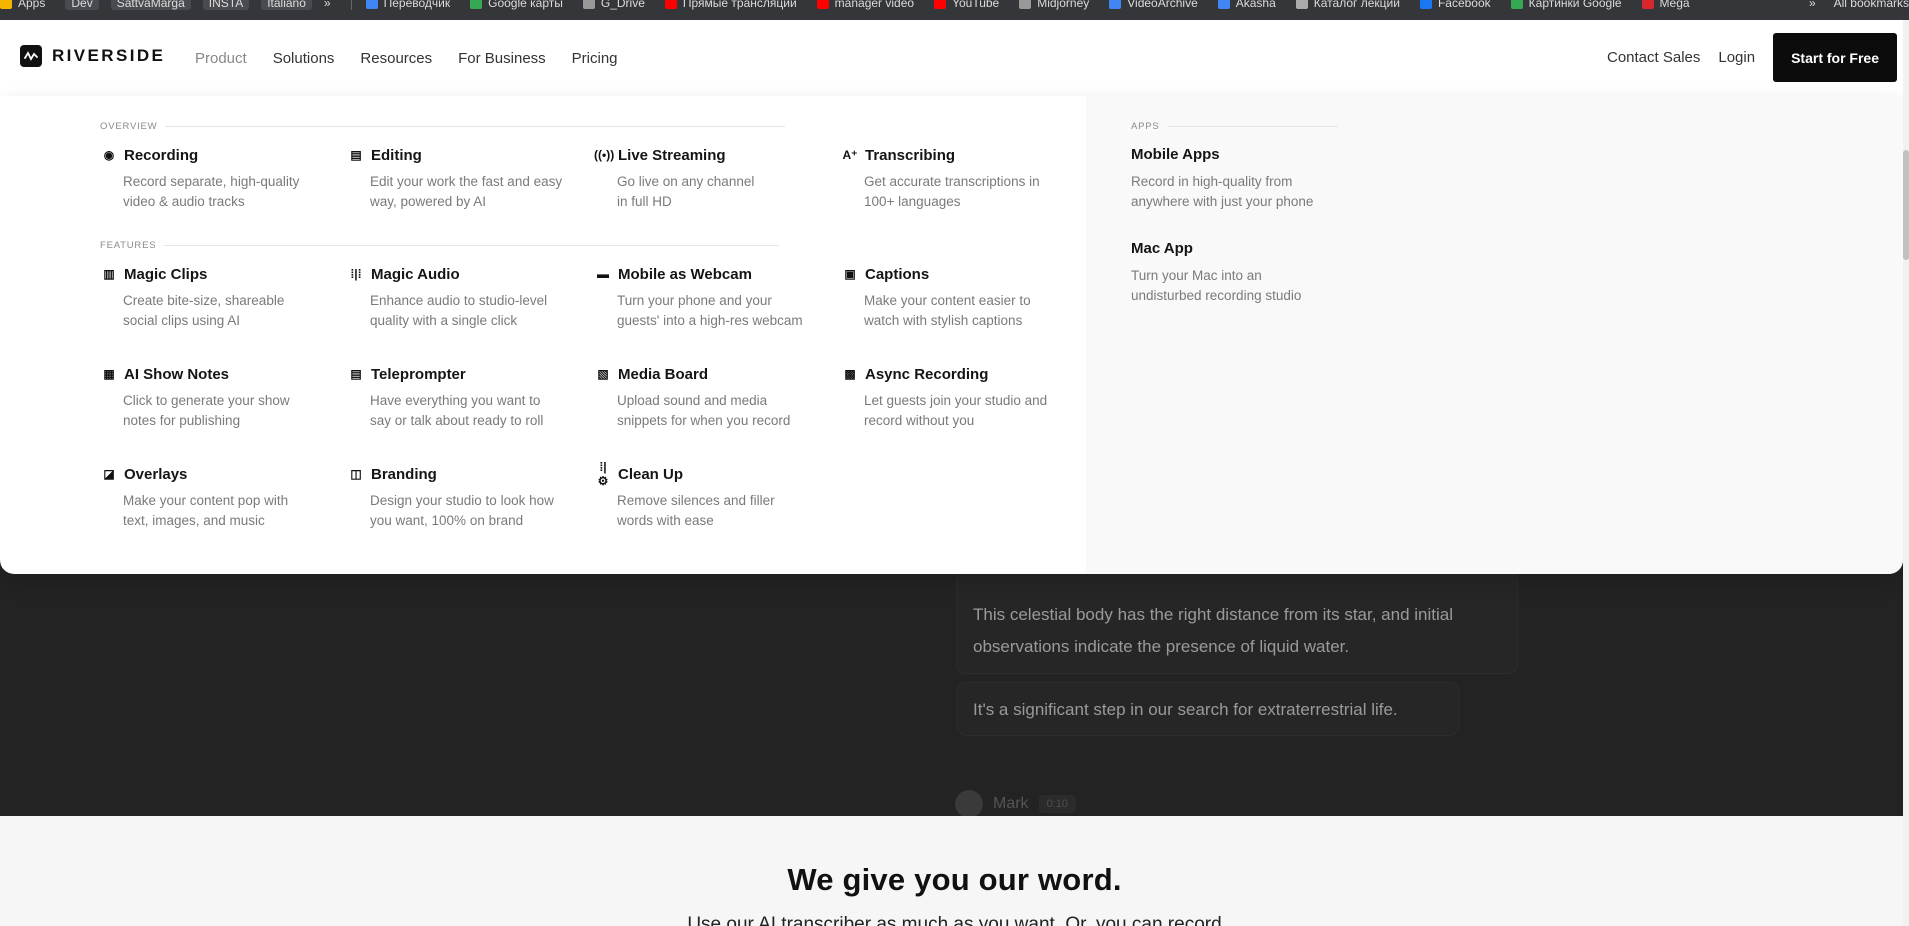  Describe the element at coordinates (396, 155) in the screenshot. I see `menu-item-title: Editing` at that location.